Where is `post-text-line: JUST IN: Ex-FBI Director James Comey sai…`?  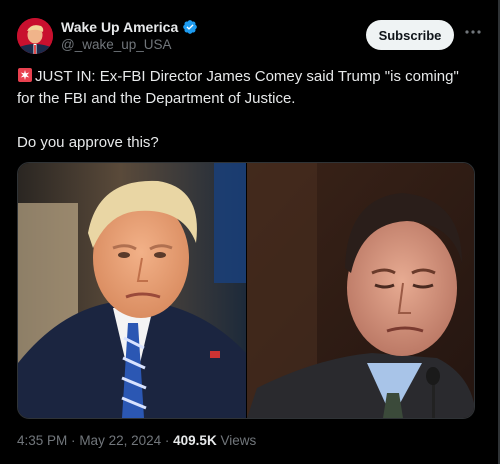
post-text-line: JUST IN: Ex-FBI Director James Comey sai… is located at coordinates (247, 88).